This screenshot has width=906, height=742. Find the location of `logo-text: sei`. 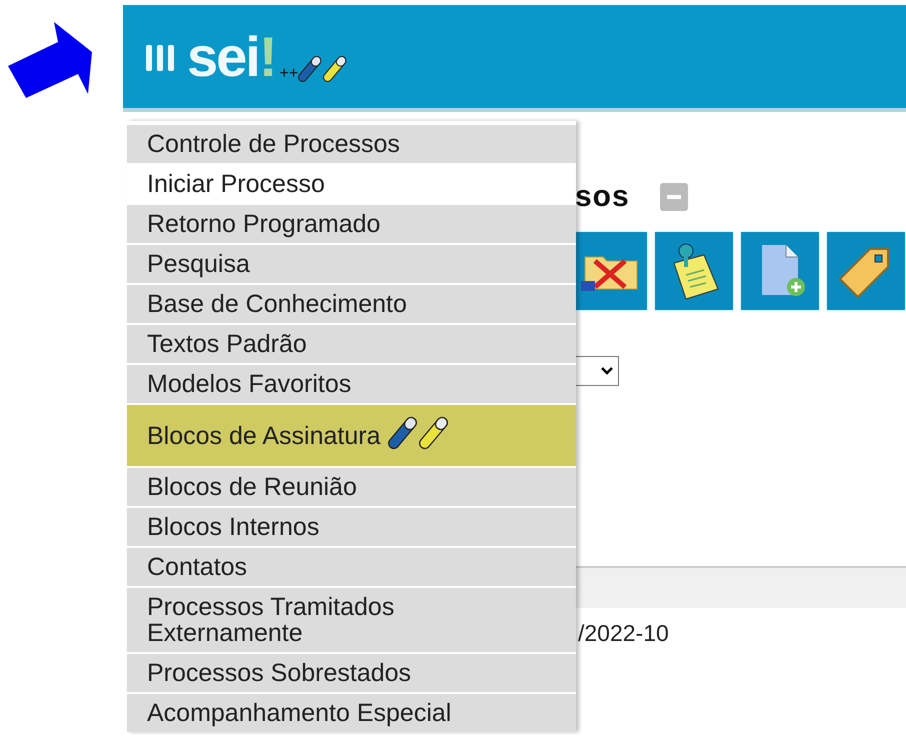

logo-text: sei is located at coordinates (223, 56).